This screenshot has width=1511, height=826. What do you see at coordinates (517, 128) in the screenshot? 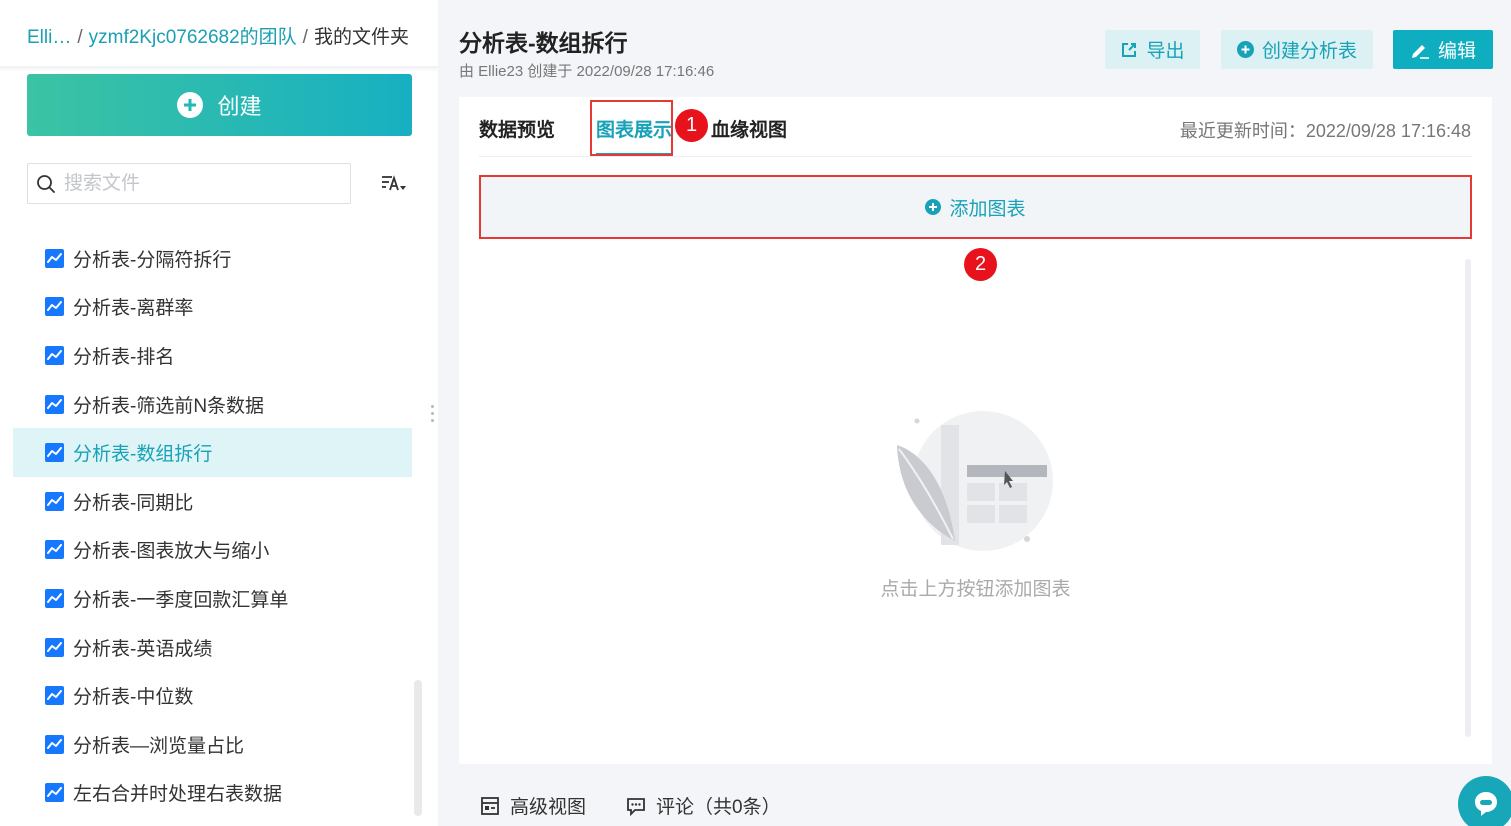
I see `tab-data-preview: 数据预览` at bounding box center [517, 128].